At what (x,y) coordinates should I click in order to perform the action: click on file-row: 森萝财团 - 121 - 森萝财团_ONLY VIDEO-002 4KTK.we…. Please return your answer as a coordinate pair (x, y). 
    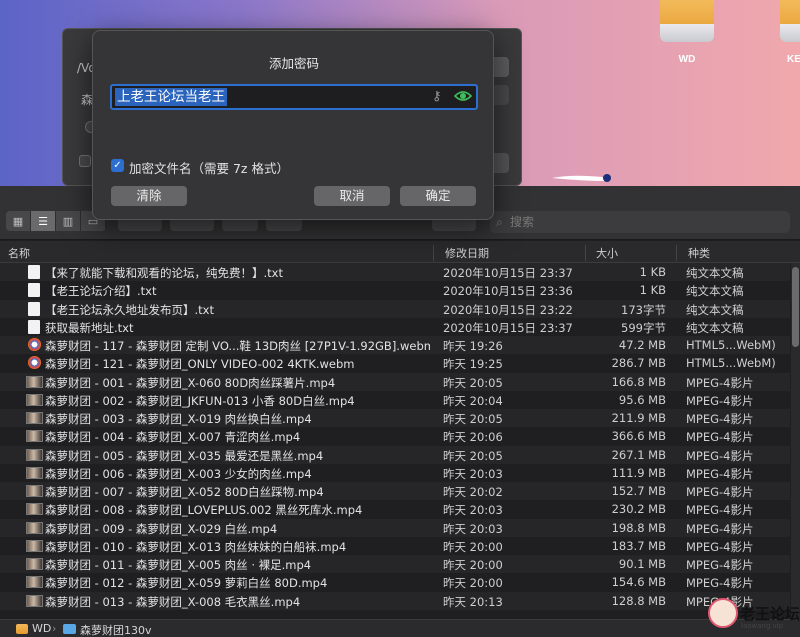
    Looking at the image, I should click on (395, 363).